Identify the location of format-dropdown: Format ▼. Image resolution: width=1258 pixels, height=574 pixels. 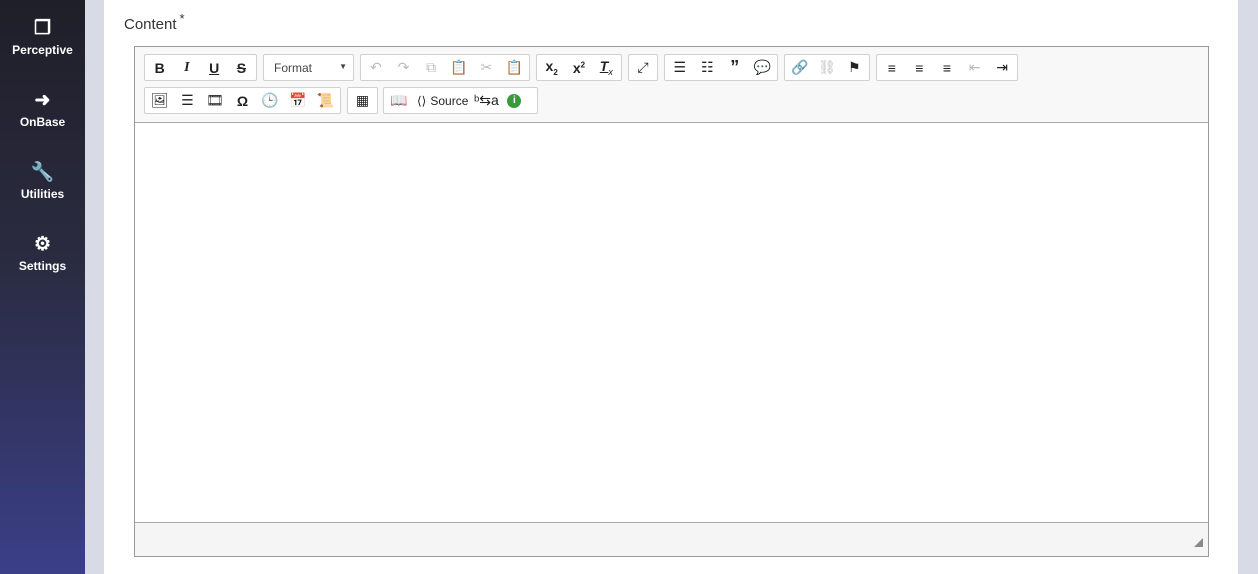
(308, 67).